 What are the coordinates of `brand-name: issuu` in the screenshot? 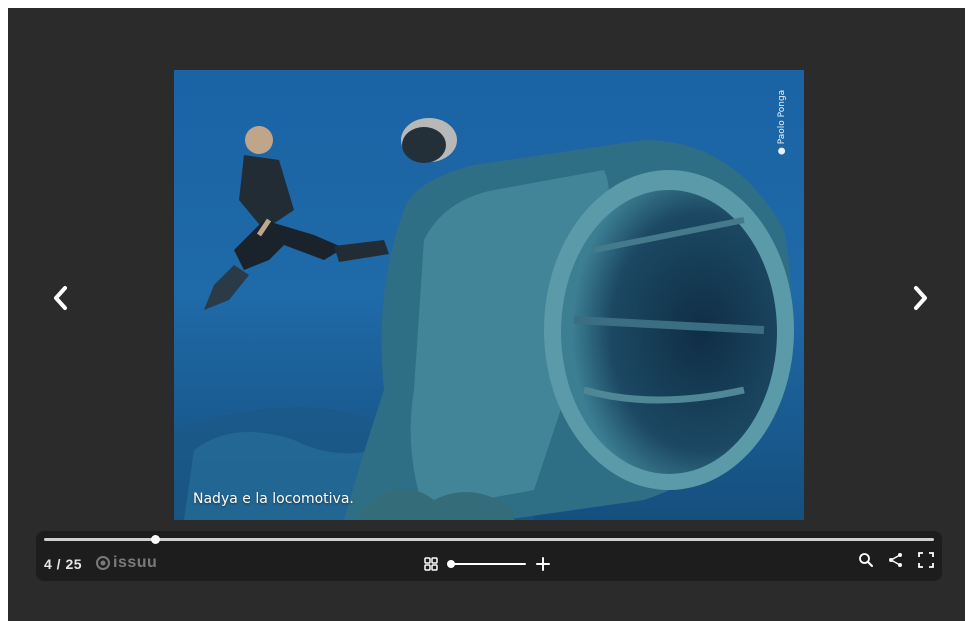 It's located at (135, 562).